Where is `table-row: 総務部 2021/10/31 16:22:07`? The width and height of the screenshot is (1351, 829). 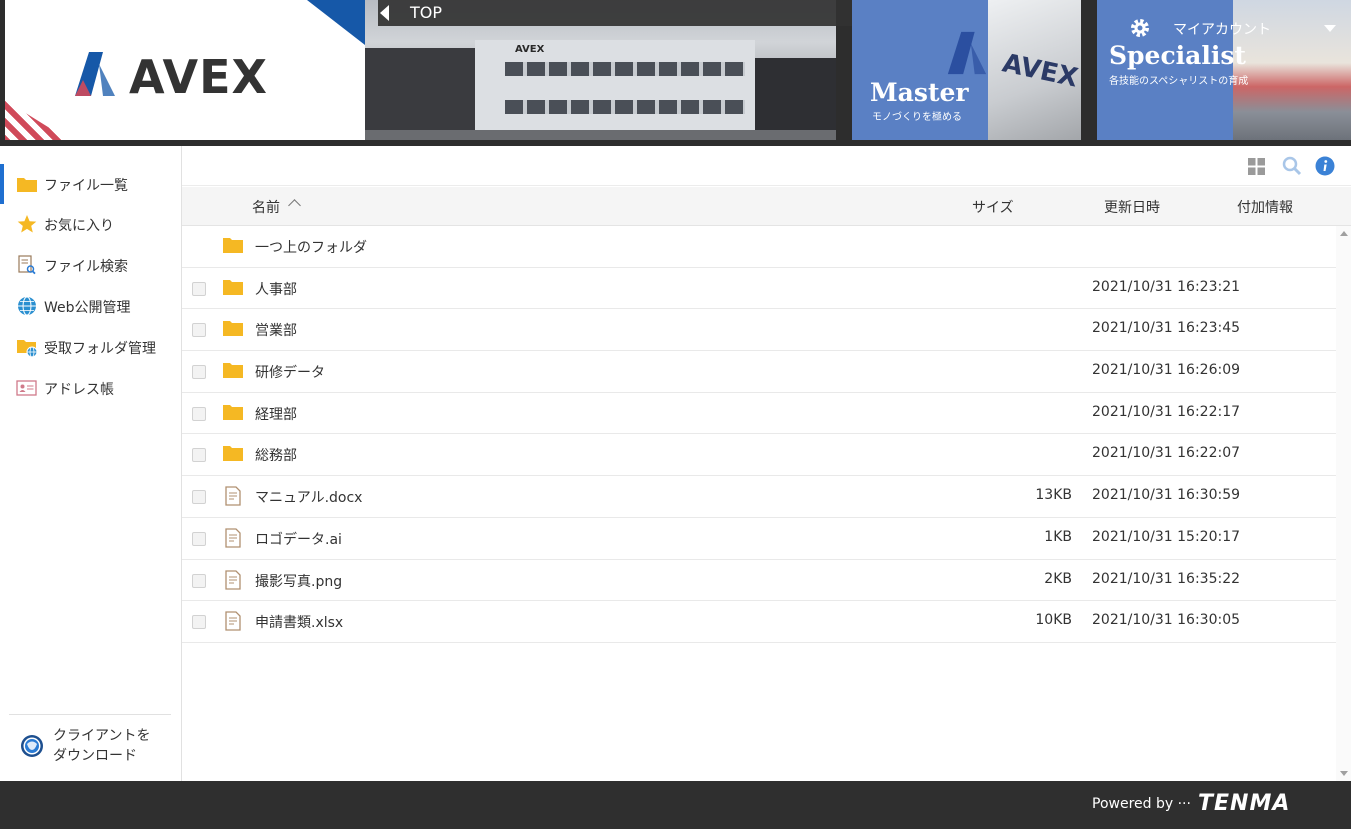
table-row: 総務部 2021/10/31 16:22:07 is located at coordinates (759, 455).